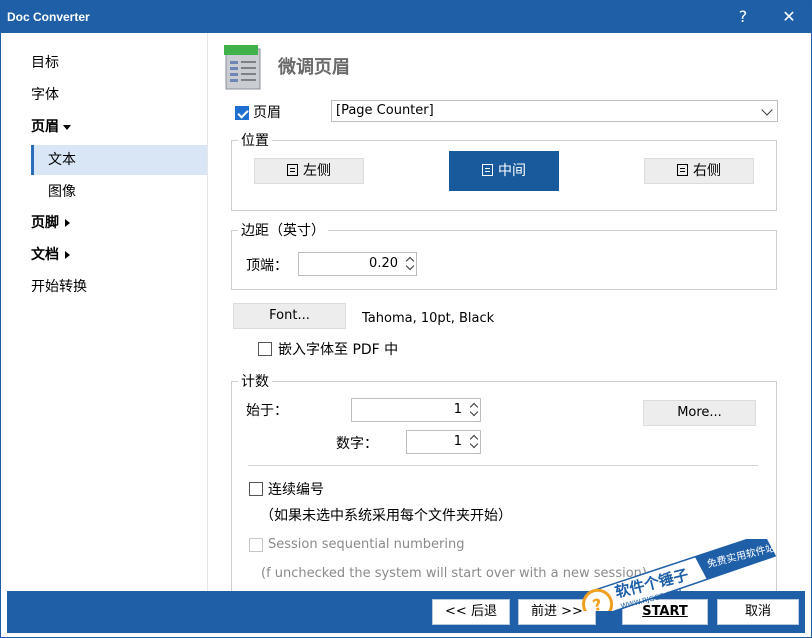 Image resolution: width=812 pixels, height=638 pixels. Describe the element at coordinates (338, 350) in the screenshot. I see `embed-font-label: 嵌入字体至 PDF 中` at that location.